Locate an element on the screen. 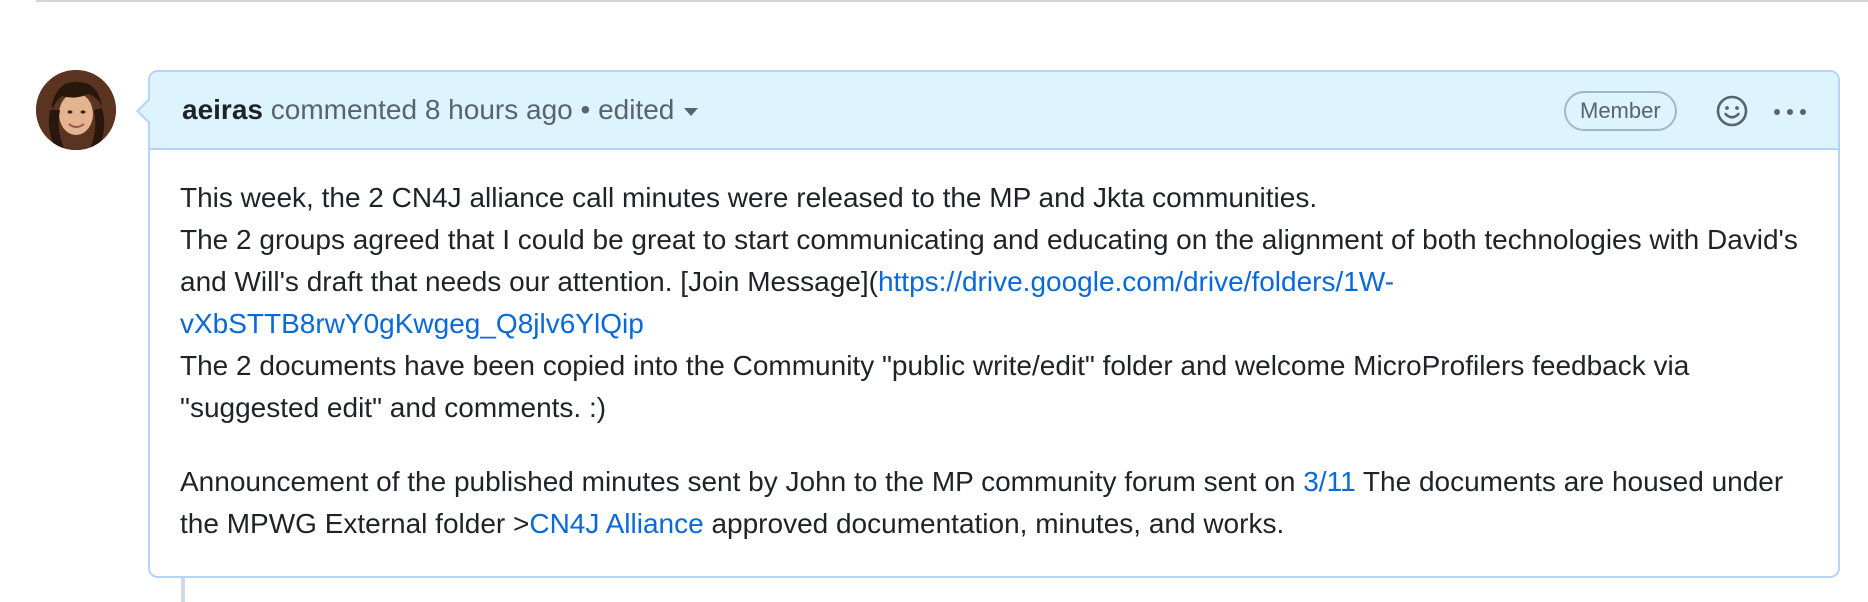  smiley-icon is located at coordinates (1732, 111).